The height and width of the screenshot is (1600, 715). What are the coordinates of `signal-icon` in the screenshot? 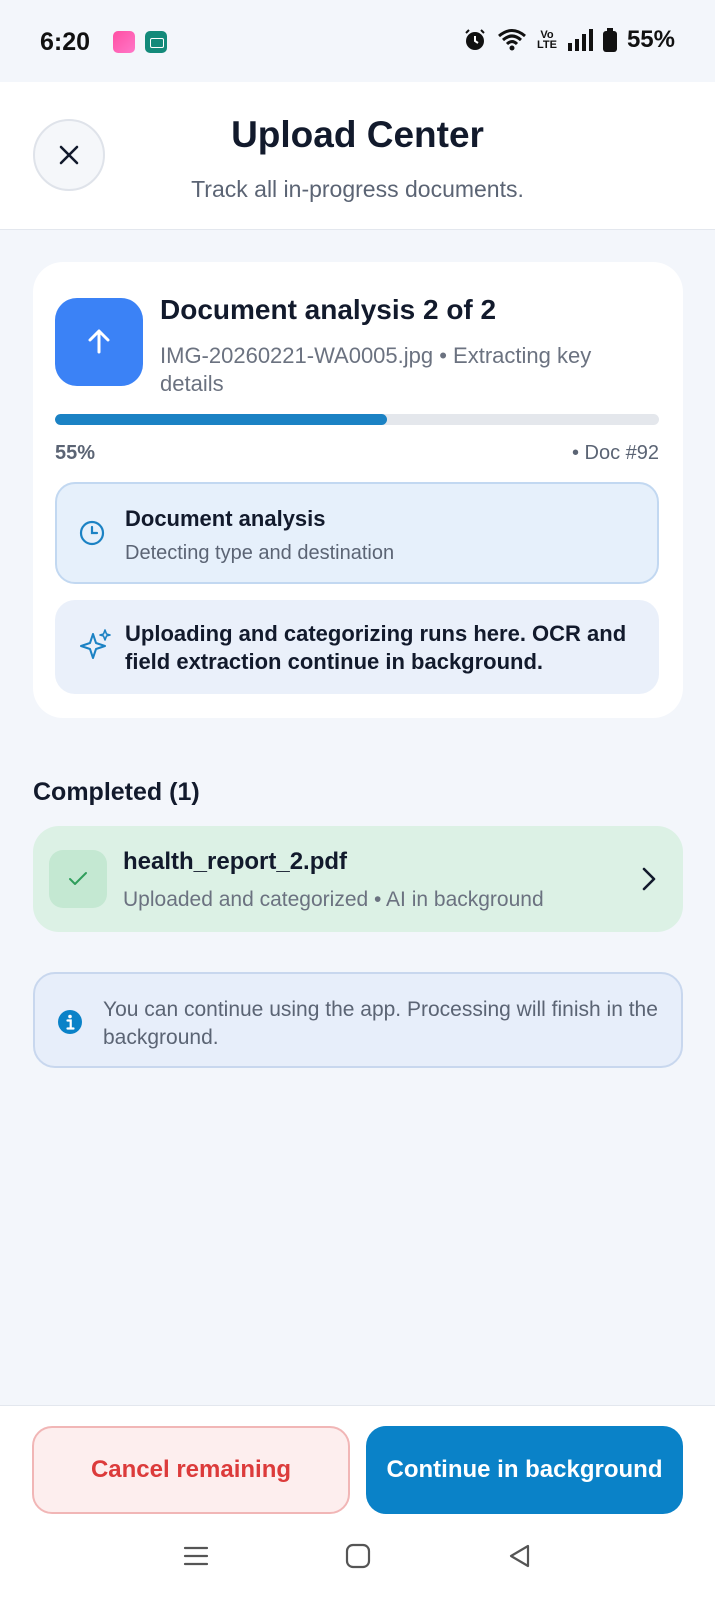 It's located at (580, 40).